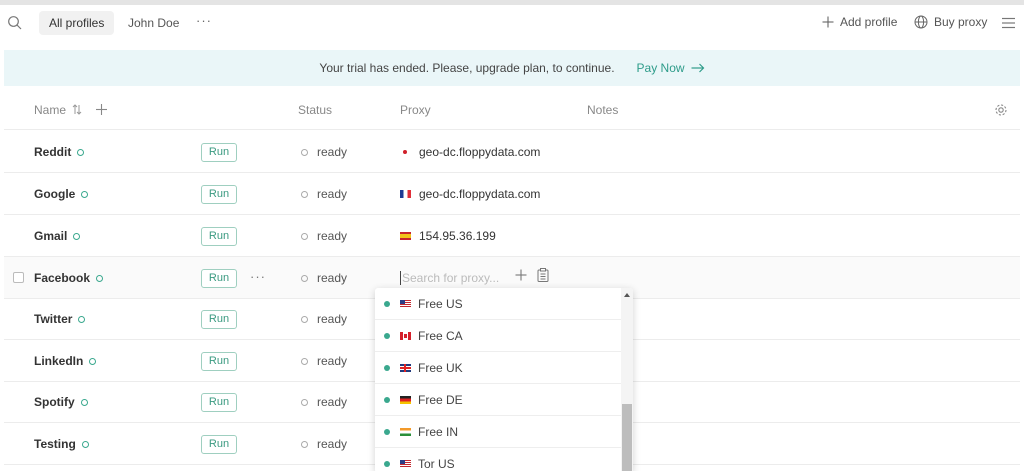 Image resolution: width=1024 pixels, height=471 pixels. What do you see at coordinates (521, 275) in the screenshot?
I see `add-proxy-icon` at bounding box center [521, 275].